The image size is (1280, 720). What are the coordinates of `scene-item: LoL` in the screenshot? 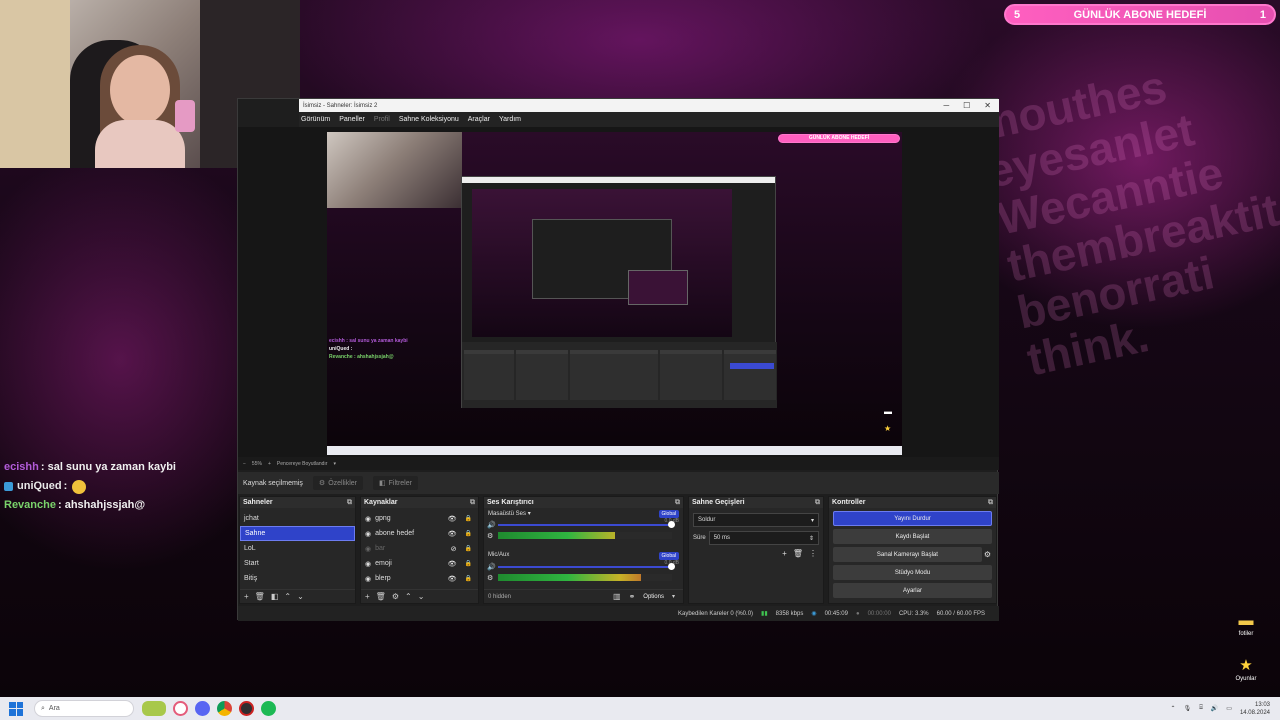 It's located at (297, 548).